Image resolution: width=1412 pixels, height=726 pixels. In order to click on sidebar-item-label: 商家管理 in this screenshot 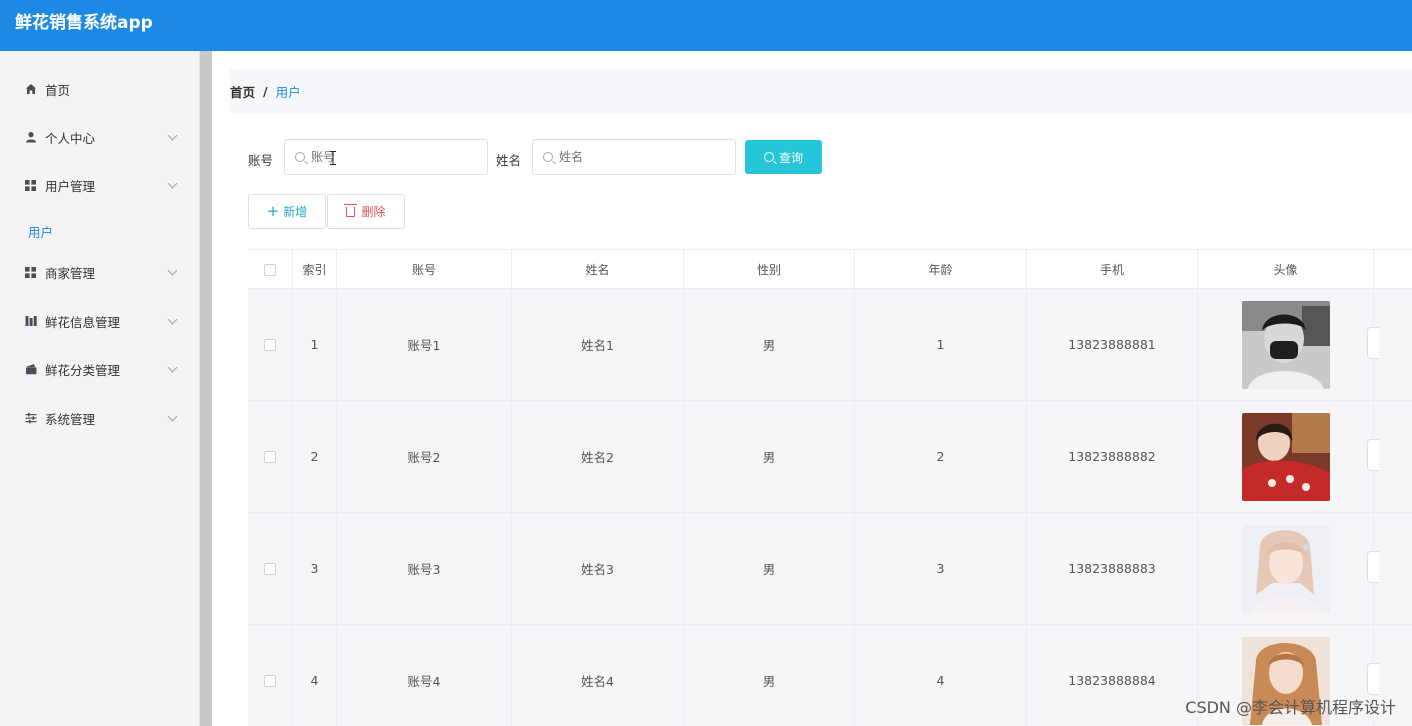, I will do `click(70, 273)`.